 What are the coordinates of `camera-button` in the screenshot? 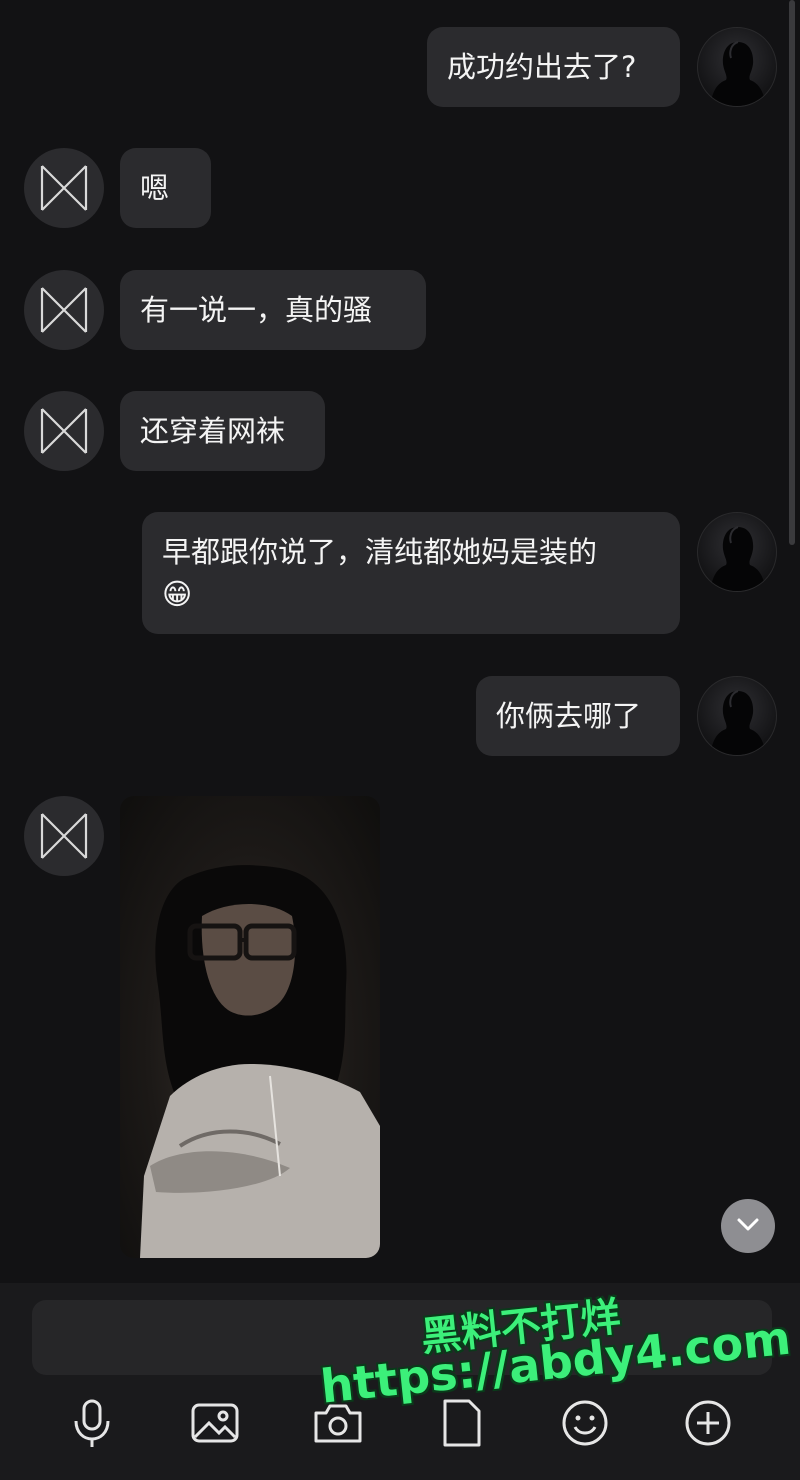 It's located at (338, 1423).